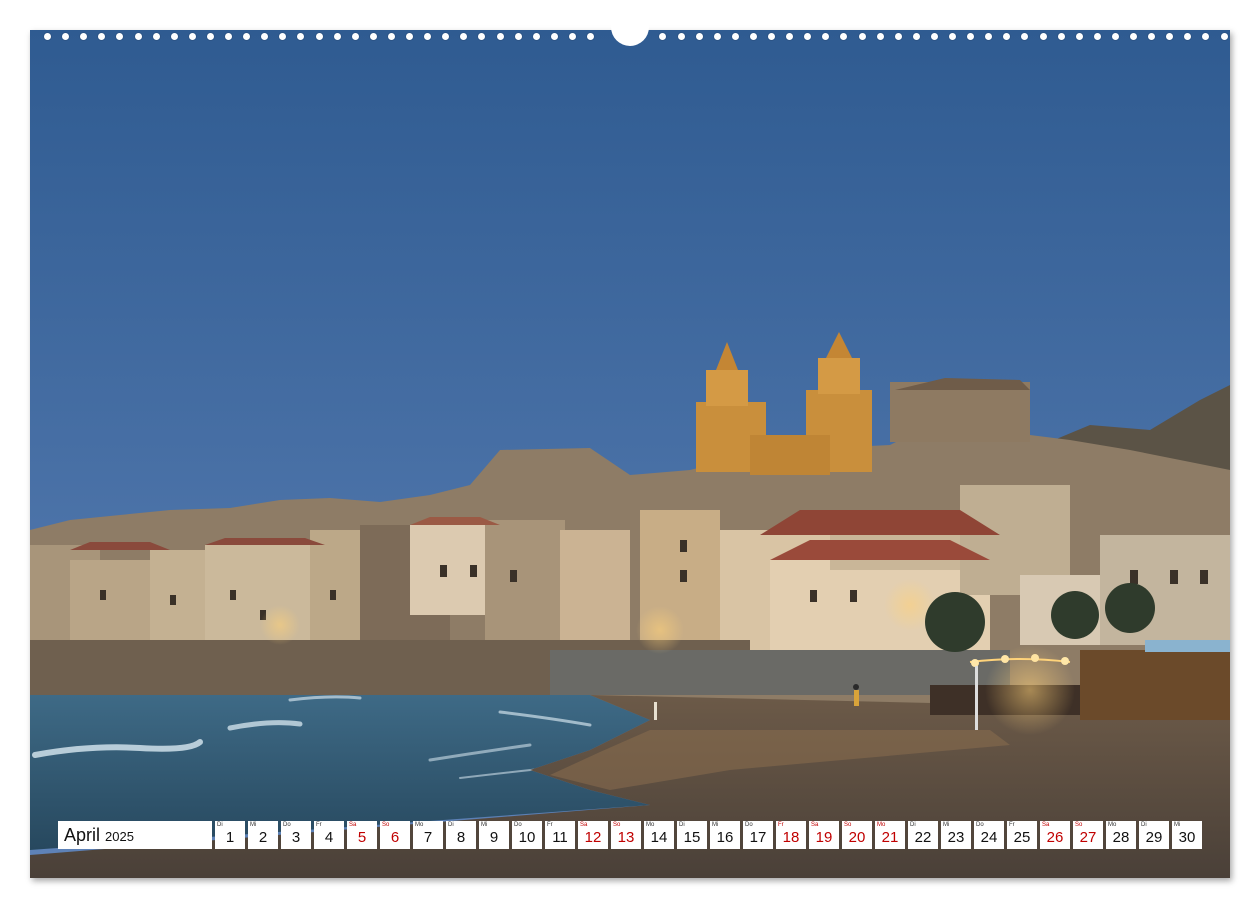 This screenshot has width=1260, height=908. I want to click on day-cell: Di 8, so click(461, 835).